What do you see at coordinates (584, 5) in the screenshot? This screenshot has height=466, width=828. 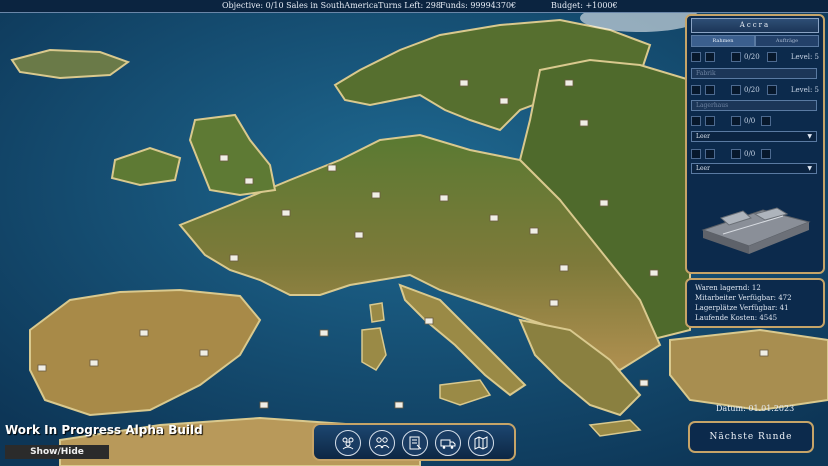 I see `budget-text: Budget: +1000€` at bounding box center [584, 5].